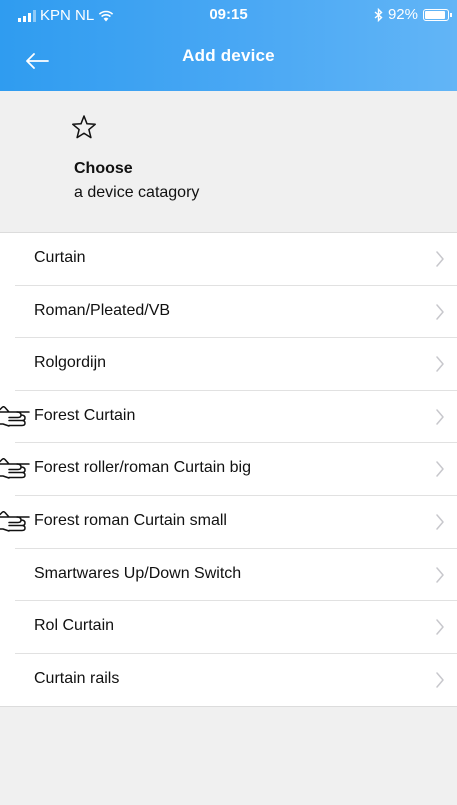  What do you see at coordinates (228, 55) in the screenshot?
I see `page-title: Add device` at bounding box center [228, 55].